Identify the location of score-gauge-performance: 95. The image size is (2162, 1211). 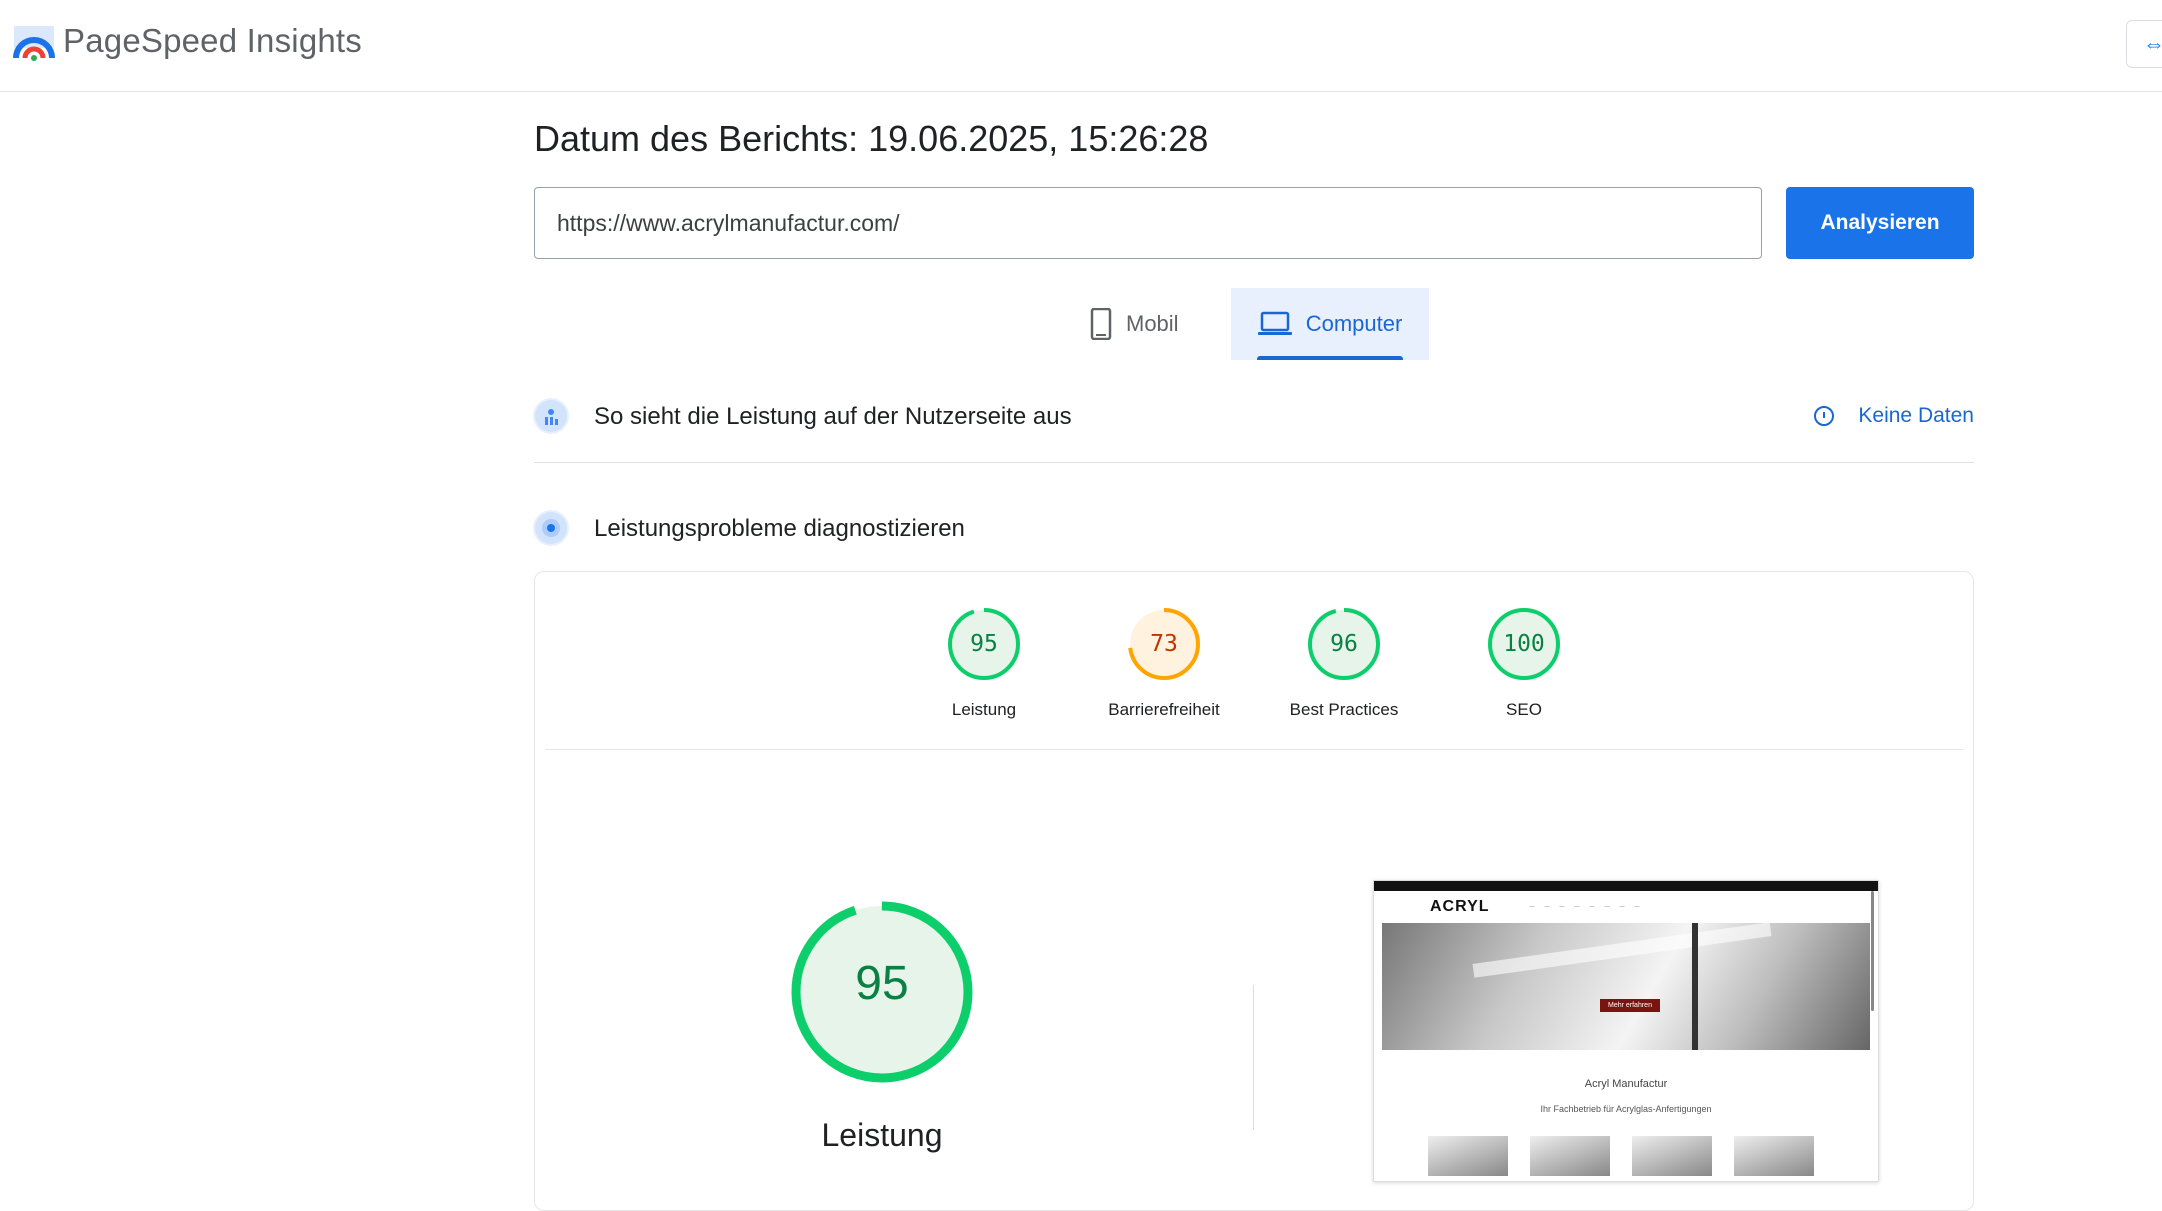
(984, 644).